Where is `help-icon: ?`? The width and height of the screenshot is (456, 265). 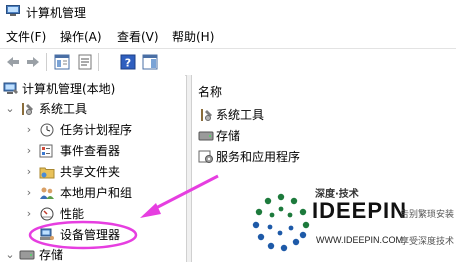 help-icon: ? is located at coordinates (128, 62).